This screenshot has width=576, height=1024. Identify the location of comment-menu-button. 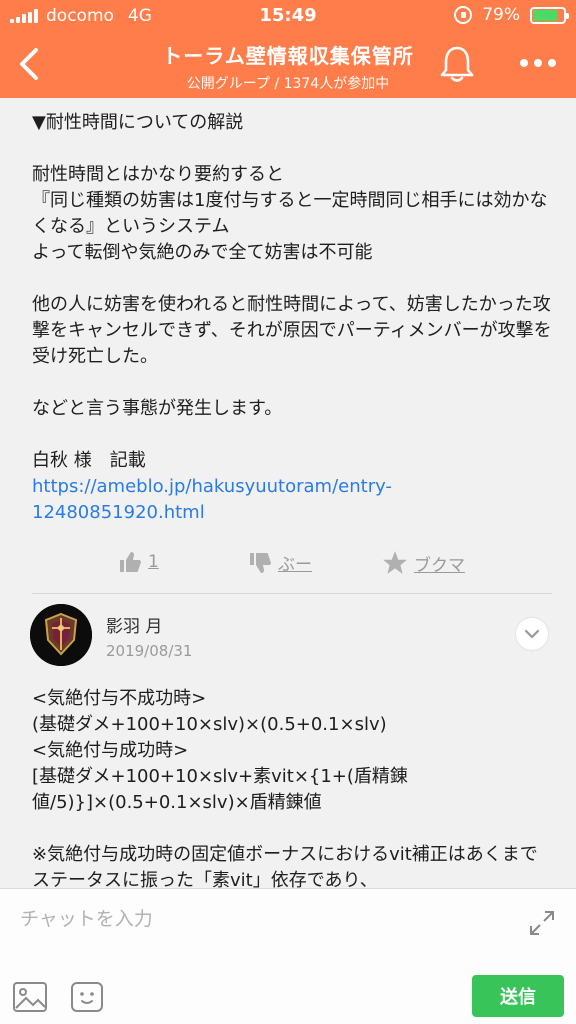
(532, 634).